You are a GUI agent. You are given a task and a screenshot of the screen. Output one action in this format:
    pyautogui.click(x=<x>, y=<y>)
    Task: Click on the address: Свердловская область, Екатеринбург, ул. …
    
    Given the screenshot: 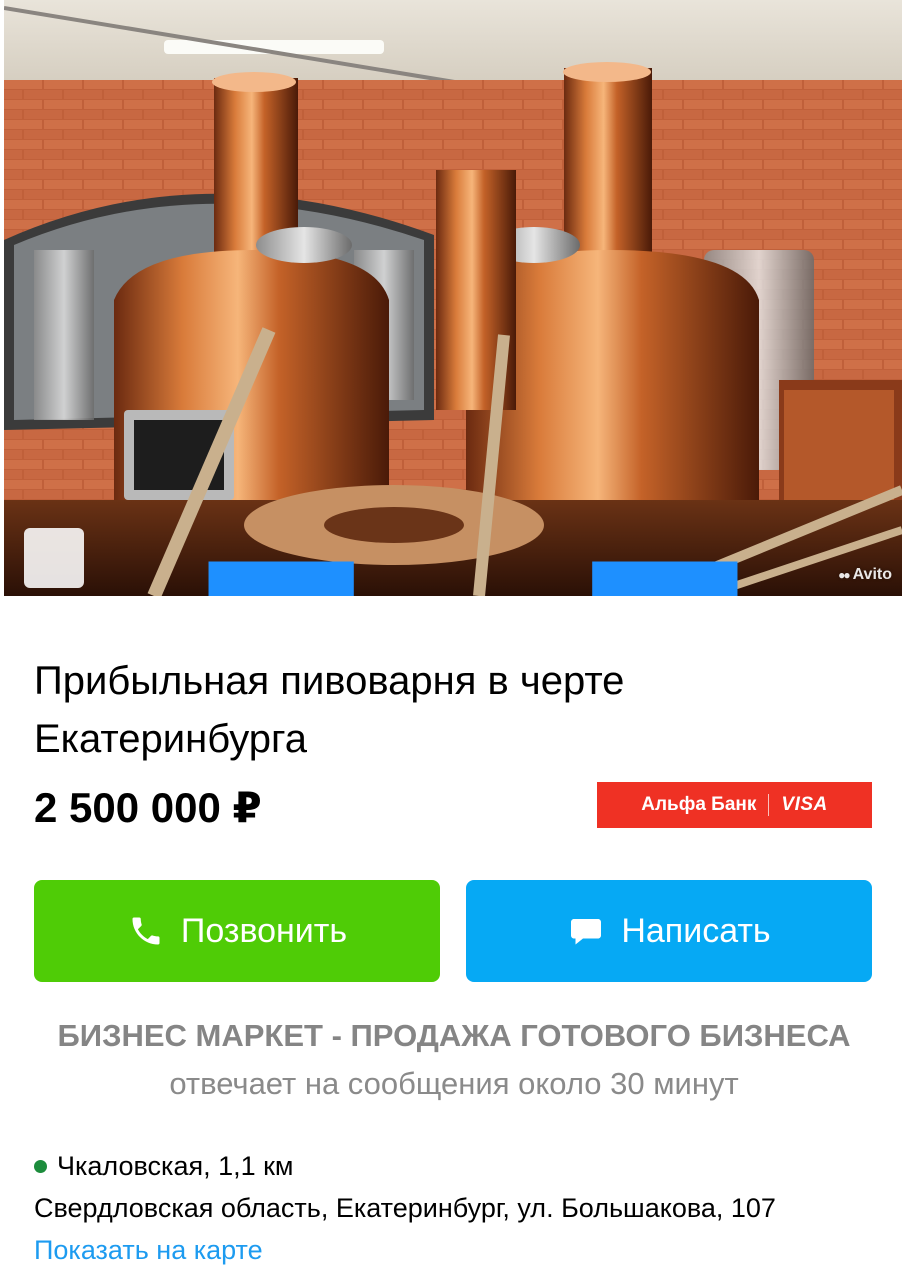 What is the action you would take?
    pyautogui.click(x=405, y=1208)
    